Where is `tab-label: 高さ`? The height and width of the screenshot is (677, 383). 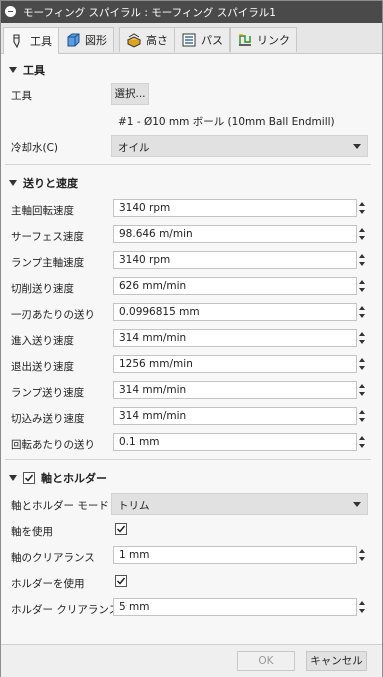
tab-label: 高さ is located at coordinates (157, 40).